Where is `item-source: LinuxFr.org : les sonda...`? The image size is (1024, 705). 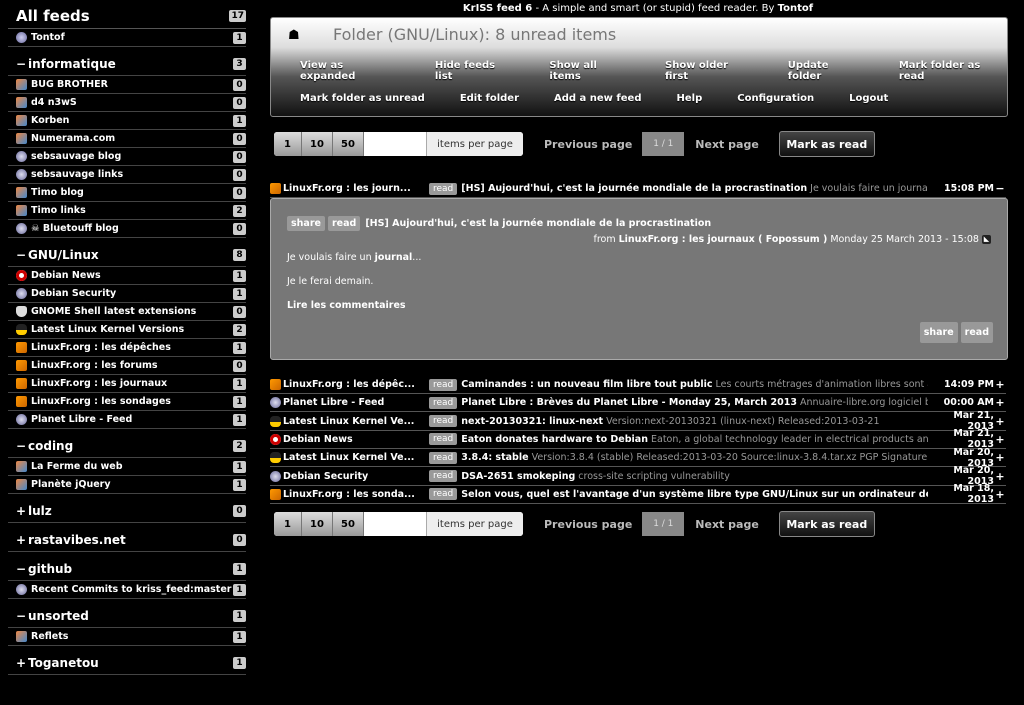
item-source: LinuxFr.org : les sonda... is located at coordinates (349, 494).